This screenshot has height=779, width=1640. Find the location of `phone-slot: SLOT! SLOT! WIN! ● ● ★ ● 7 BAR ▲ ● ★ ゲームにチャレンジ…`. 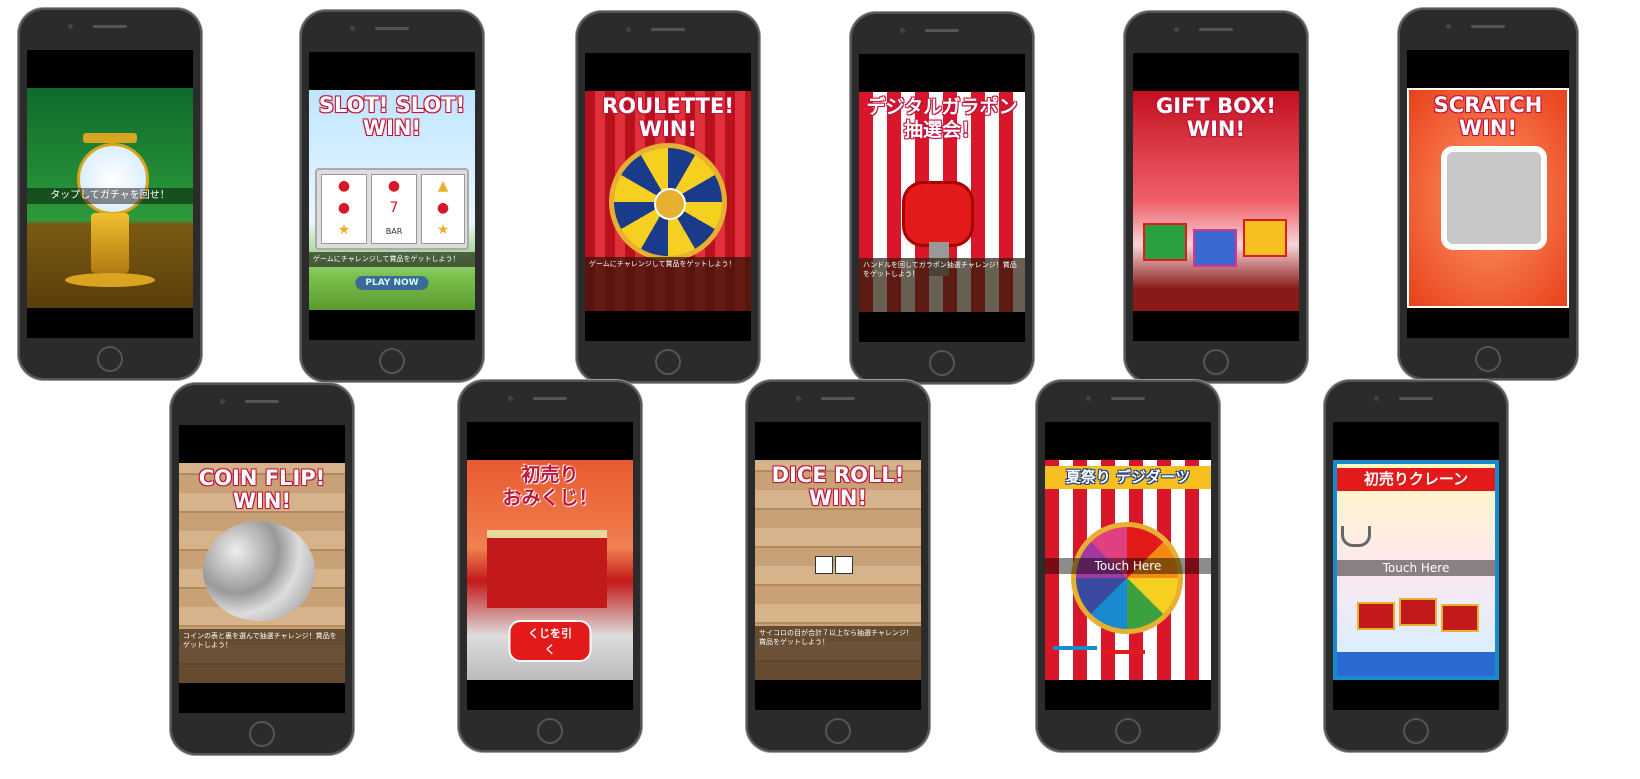

phone-slot: SLOT! SLOT! WIN! ● ● ★ ● 7 BAR ▲ ● ★ ゲームにチャレンジ… is located at coordinates (392, 196).